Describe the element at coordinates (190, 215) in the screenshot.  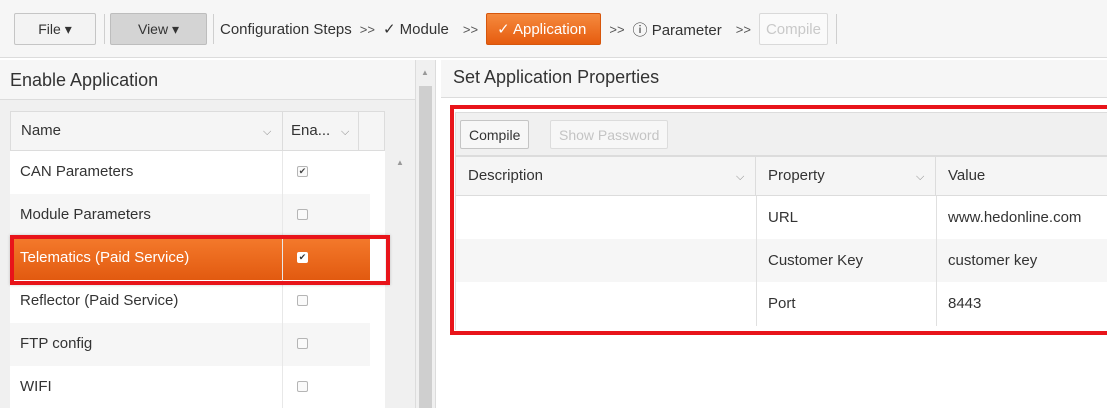
I see `table-row: Module Parameters` at that location.